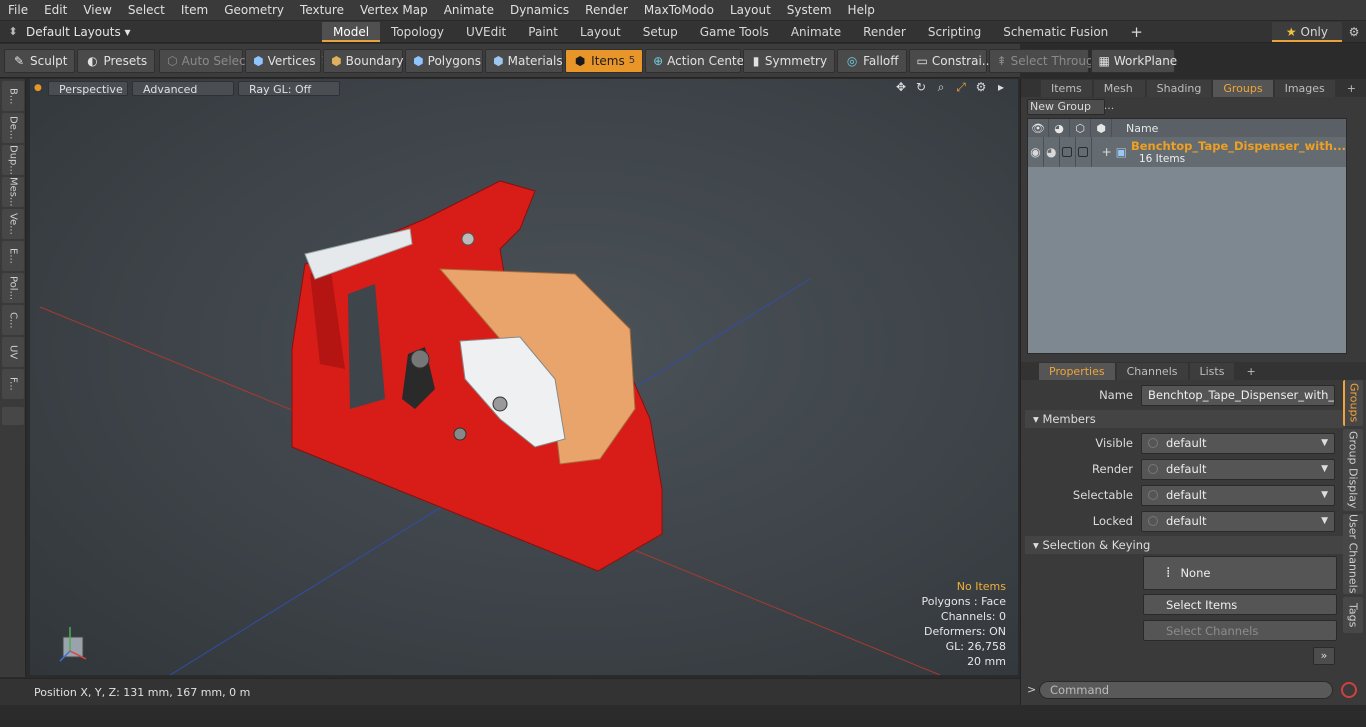  Describe the element at coordinates (1353, 403) in the screenshot. I see `side-tab-groups: Groups` at that location.